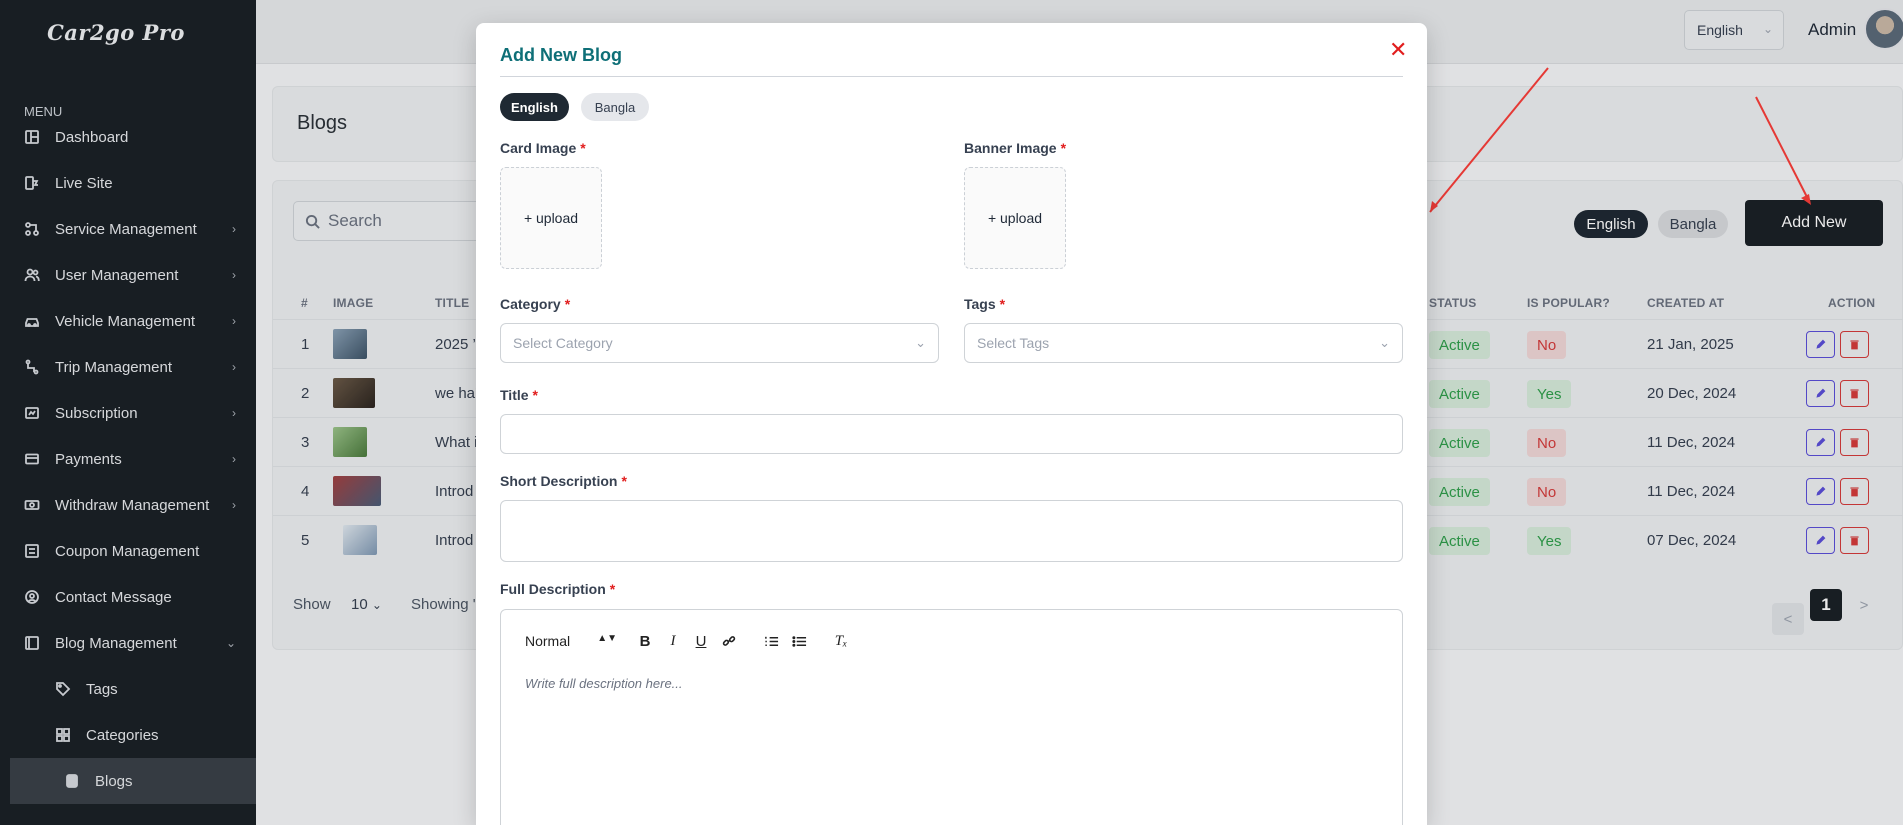 This screenshot has height=825, width=1903. I want to click on banner-image-upload: + upload, so click(1015, 218).